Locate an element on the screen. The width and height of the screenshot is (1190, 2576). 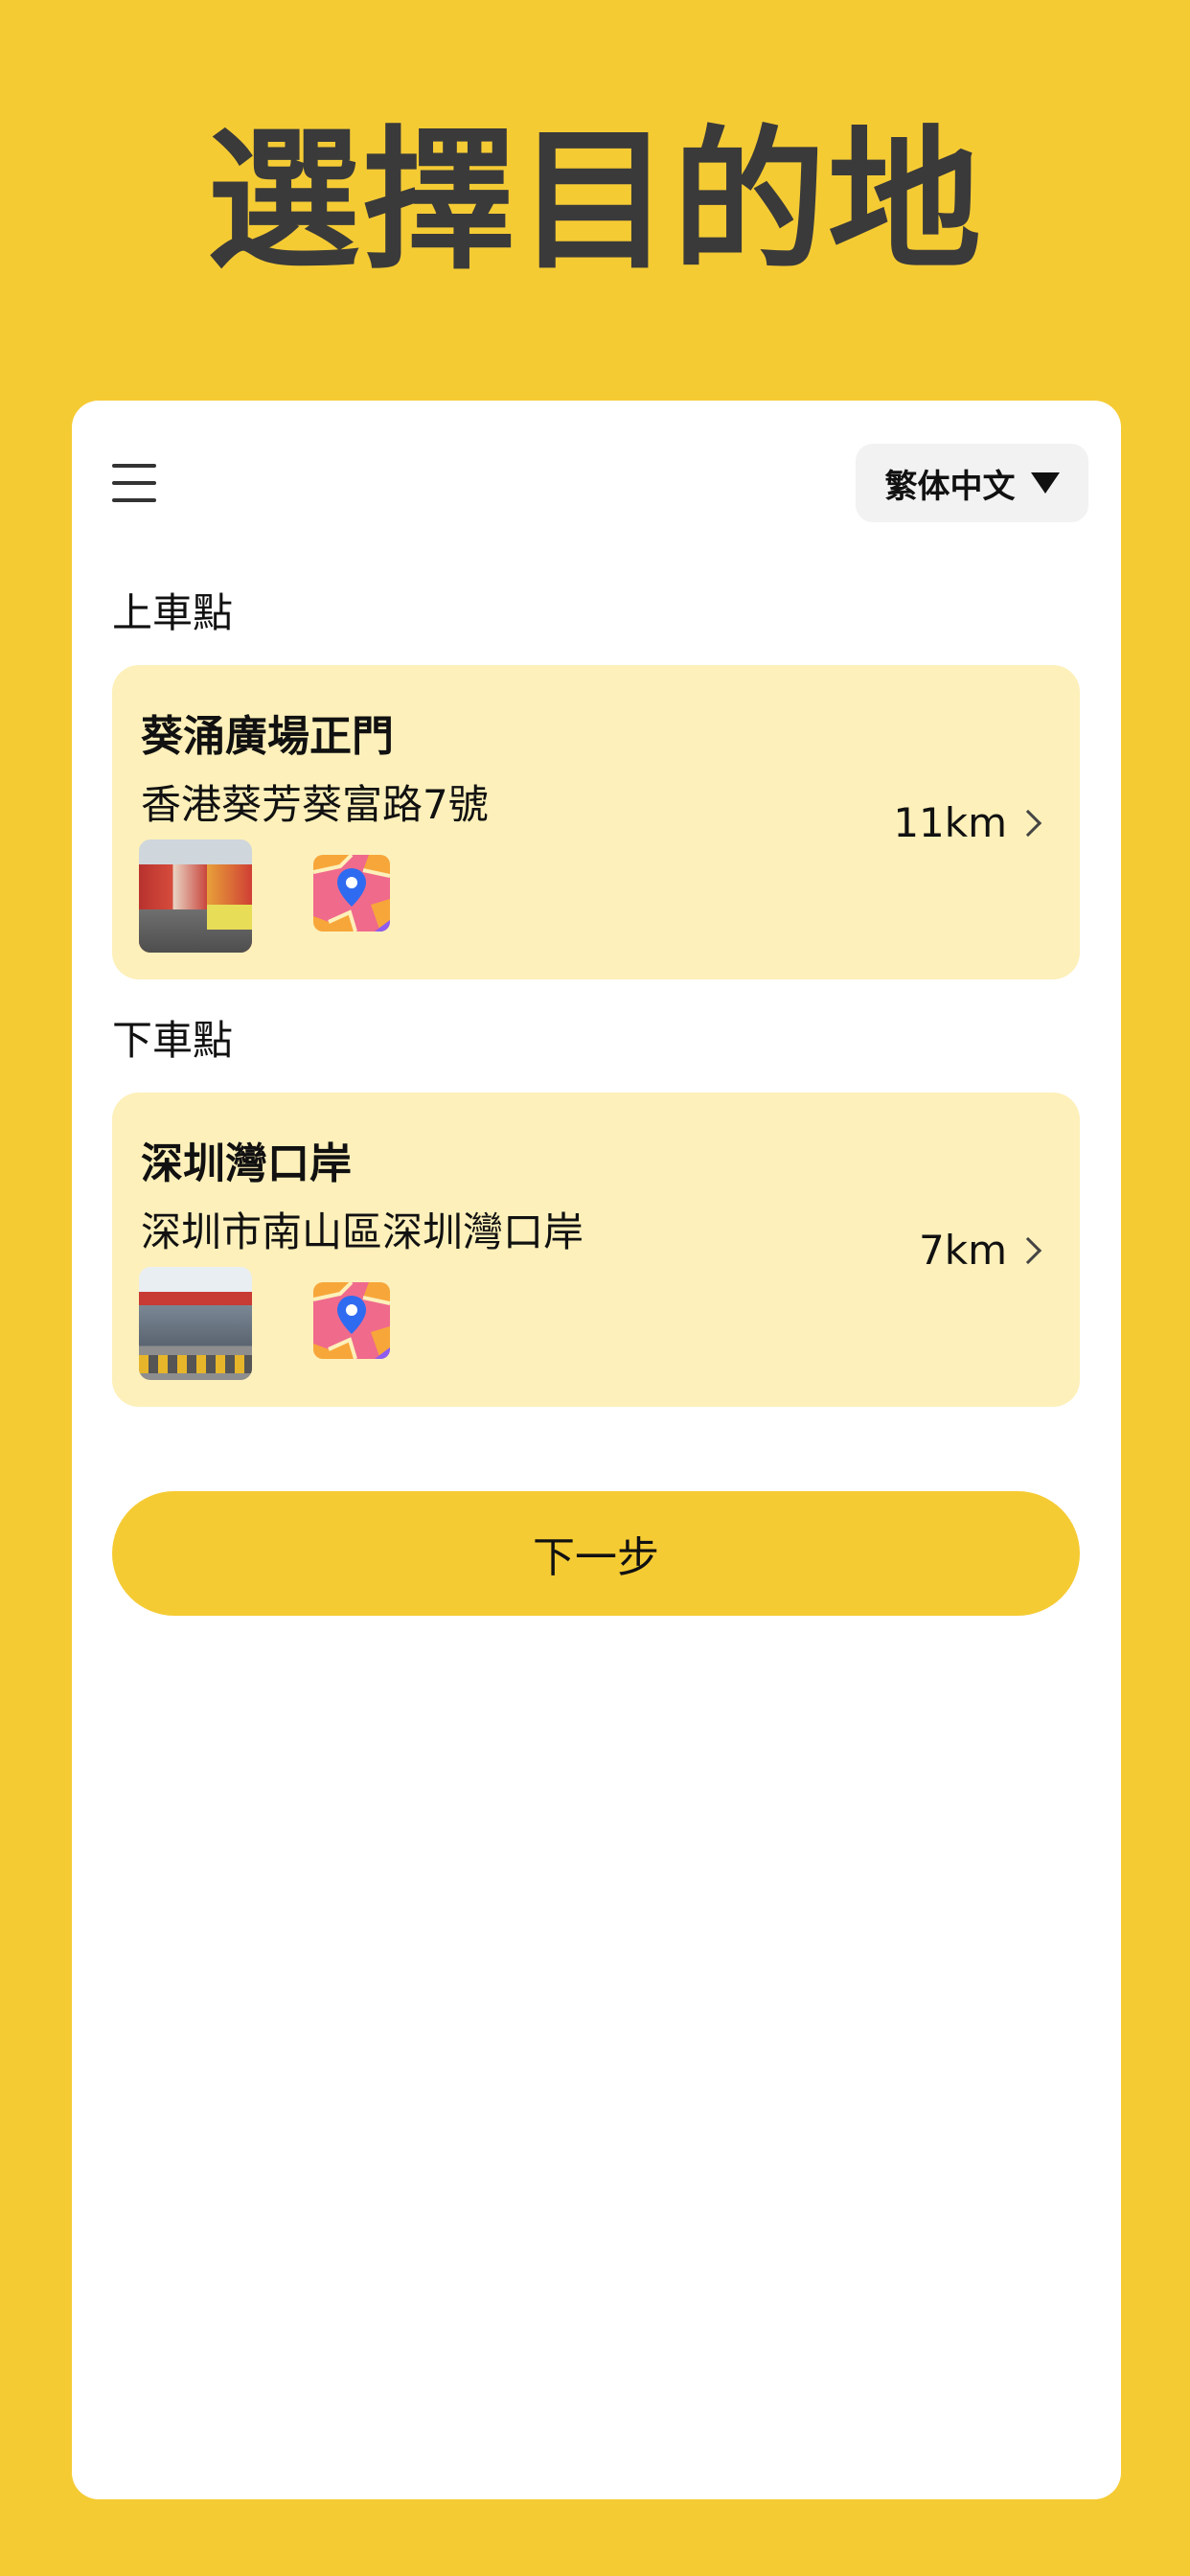
pickup-distance: 11km is located at coordinates (968, 822).